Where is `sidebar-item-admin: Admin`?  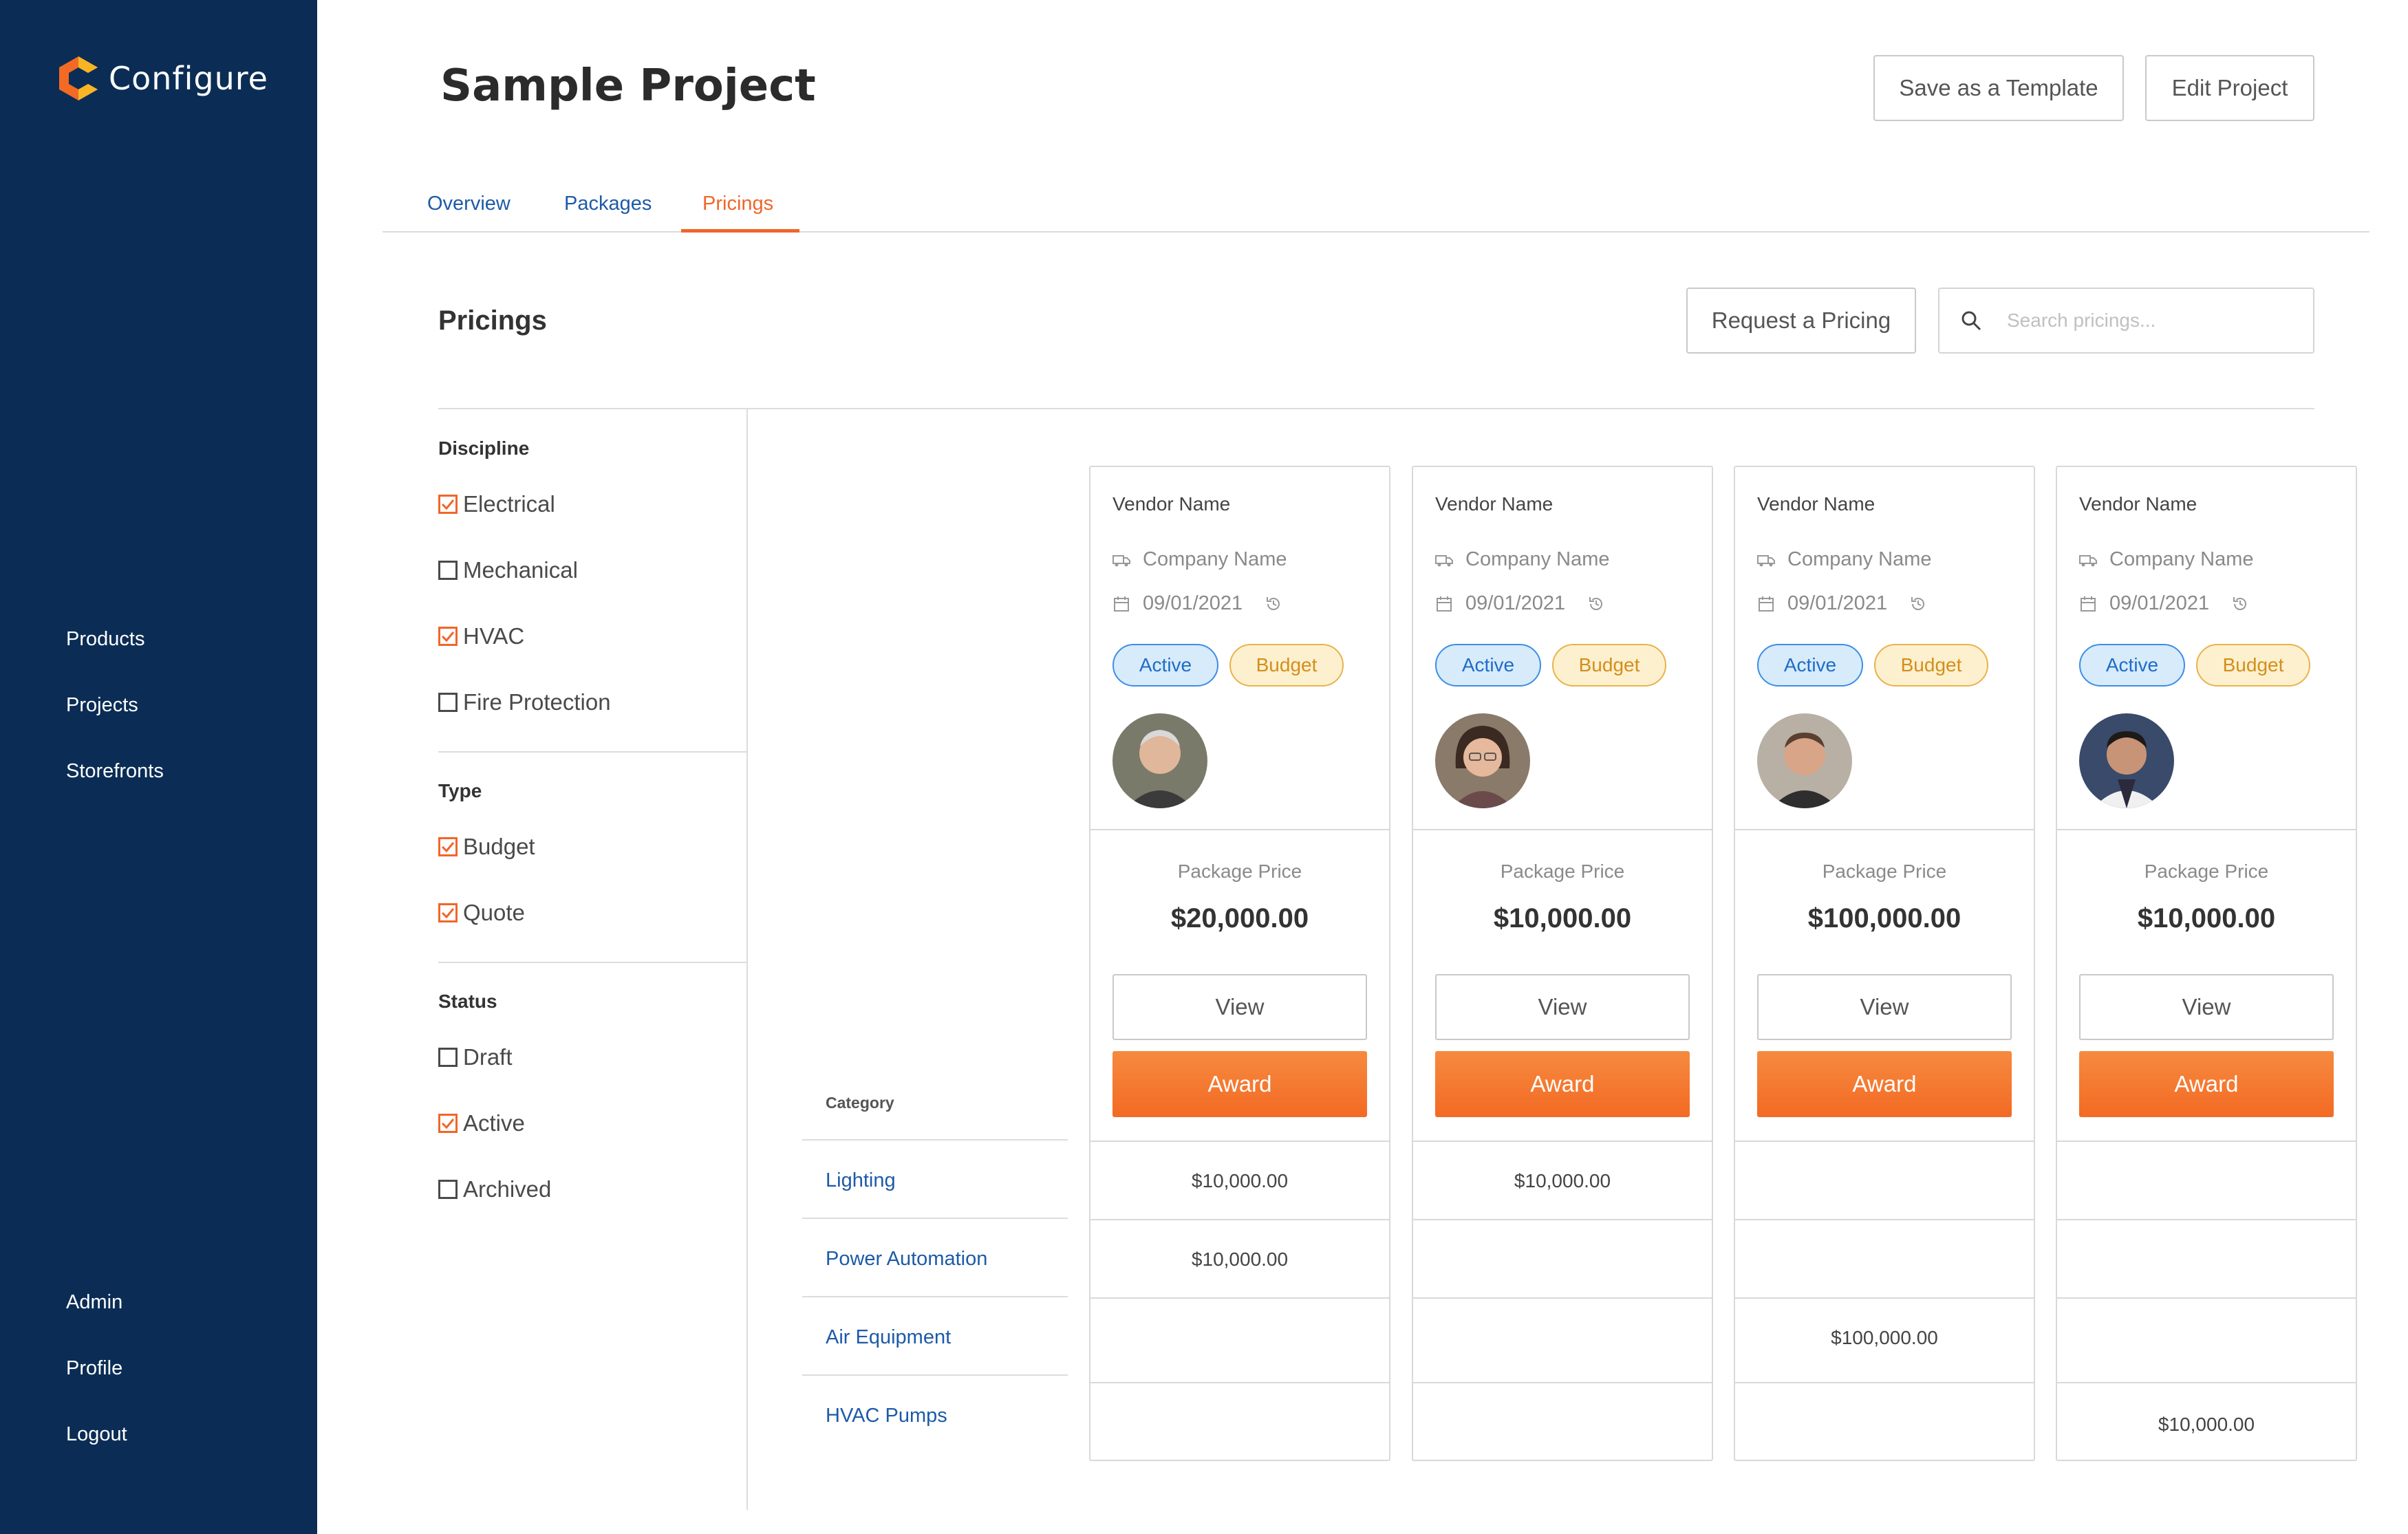 sidebar-item-admin: Admin is located at coordinates (94, 1303).